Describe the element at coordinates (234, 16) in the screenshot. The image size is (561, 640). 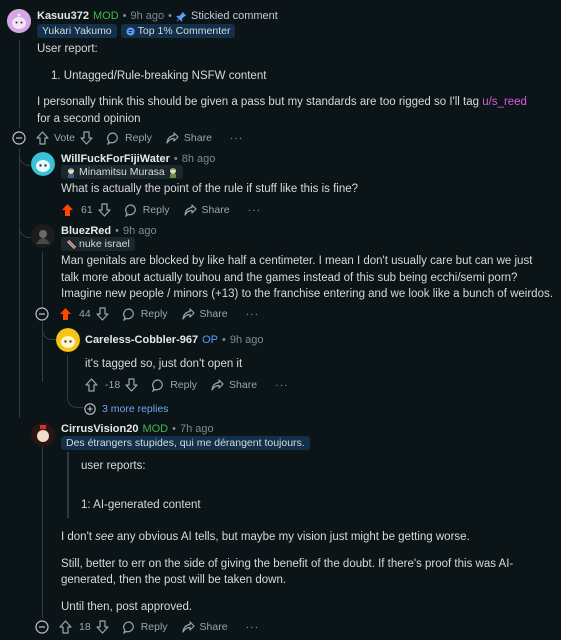
I see `stickied-label: Stickied comment` at that location.